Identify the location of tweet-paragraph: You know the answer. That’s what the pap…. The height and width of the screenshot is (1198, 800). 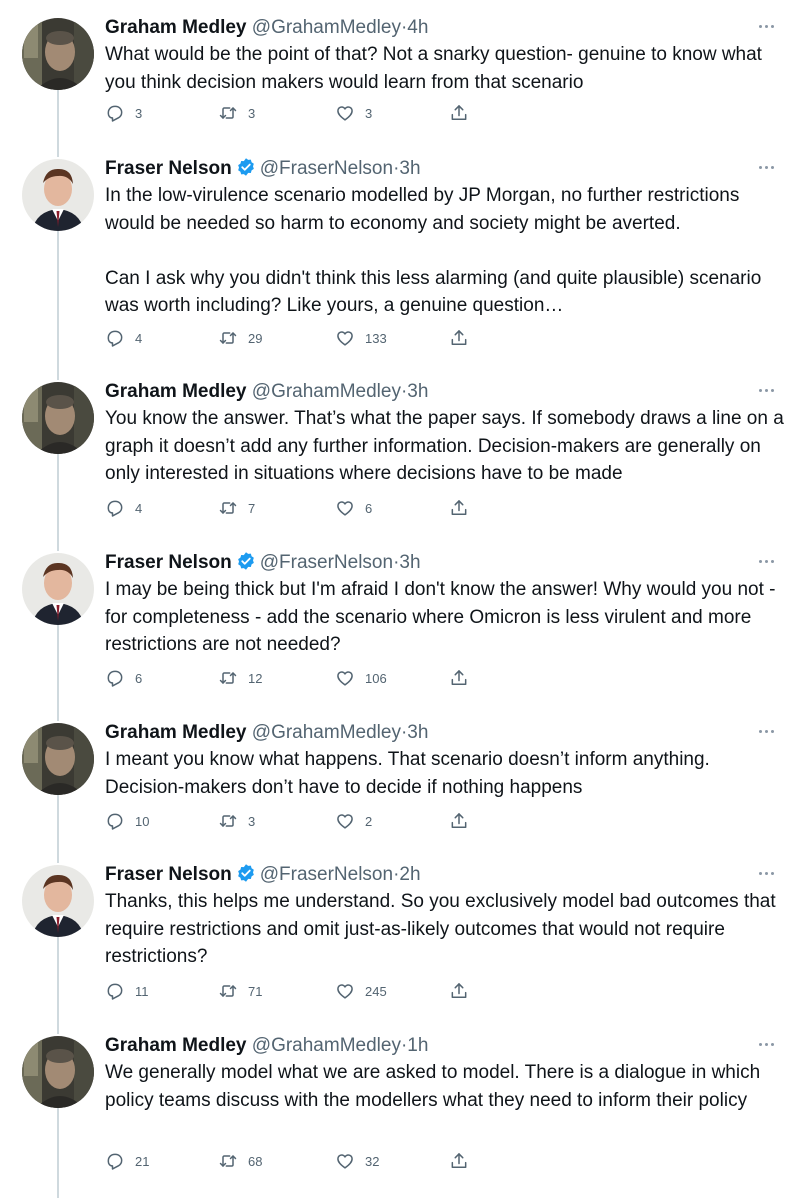
(444, 446).